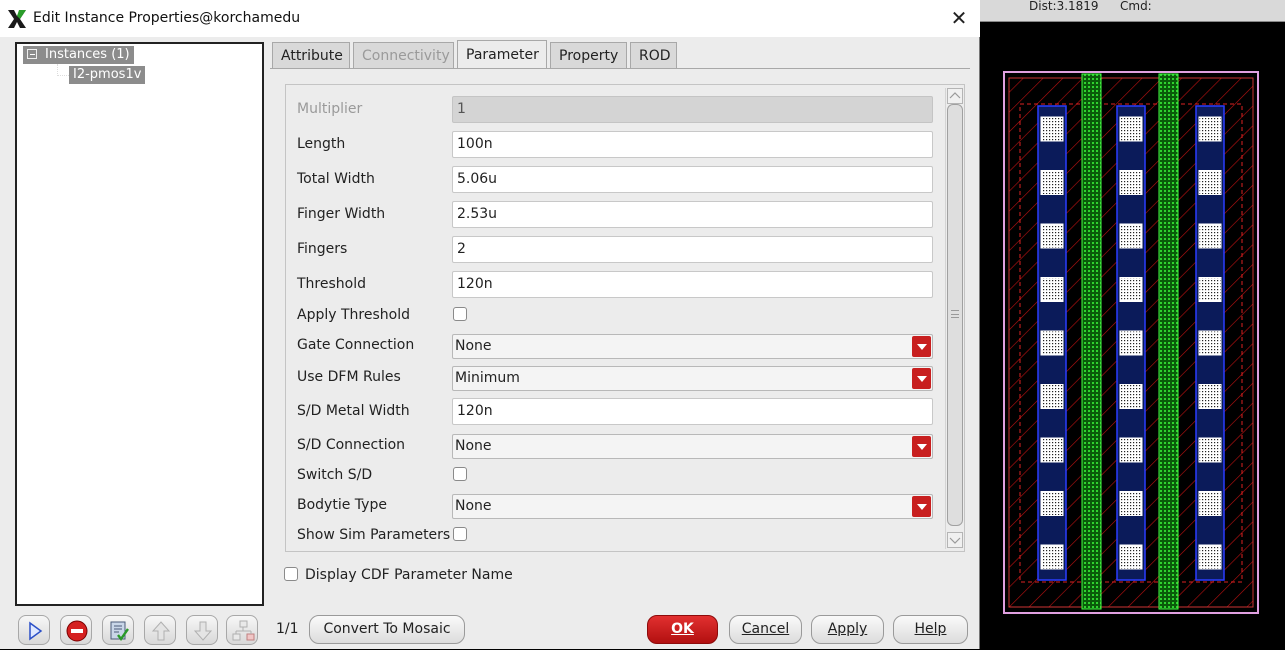 Image resolution: width=1285 pixels, height=650 pixels. Describe the element at coordinates (1064, 6) in the screenshot. I see `status-distance: Dist:3.1819` at that location.